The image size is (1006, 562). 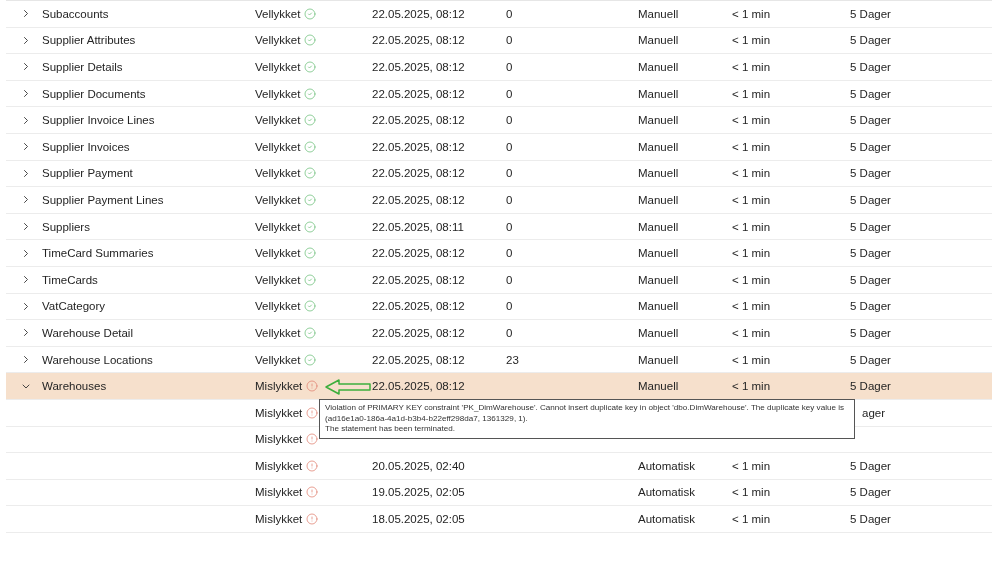 What do you see at coordinates (74, 306) in the screenshot?
I see `table-cell: VatCategory` at bounding box center [74, 306].